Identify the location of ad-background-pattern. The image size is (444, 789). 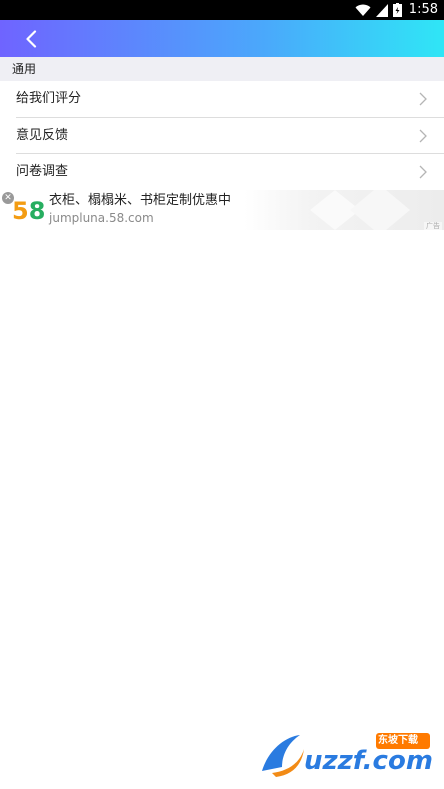
(360, 210).